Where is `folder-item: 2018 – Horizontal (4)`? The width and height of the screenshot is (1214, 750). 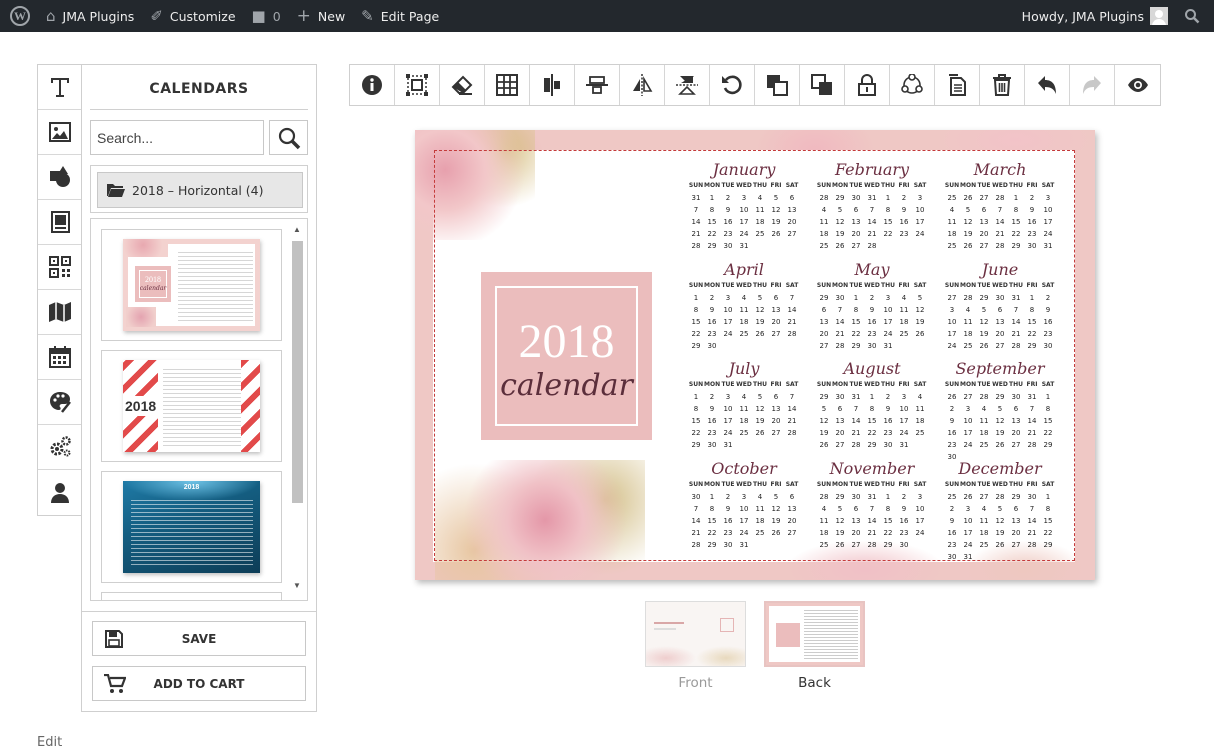
folder-item: 2018 – Horizontal (4) is located at coordinates (200, 190).